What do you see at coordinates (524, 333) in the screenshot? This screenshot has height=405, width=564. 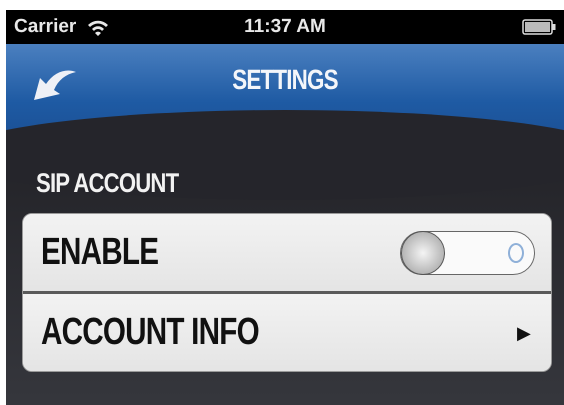 I see `disclosure-arrow: ▶` at bounding box center [524, 333].